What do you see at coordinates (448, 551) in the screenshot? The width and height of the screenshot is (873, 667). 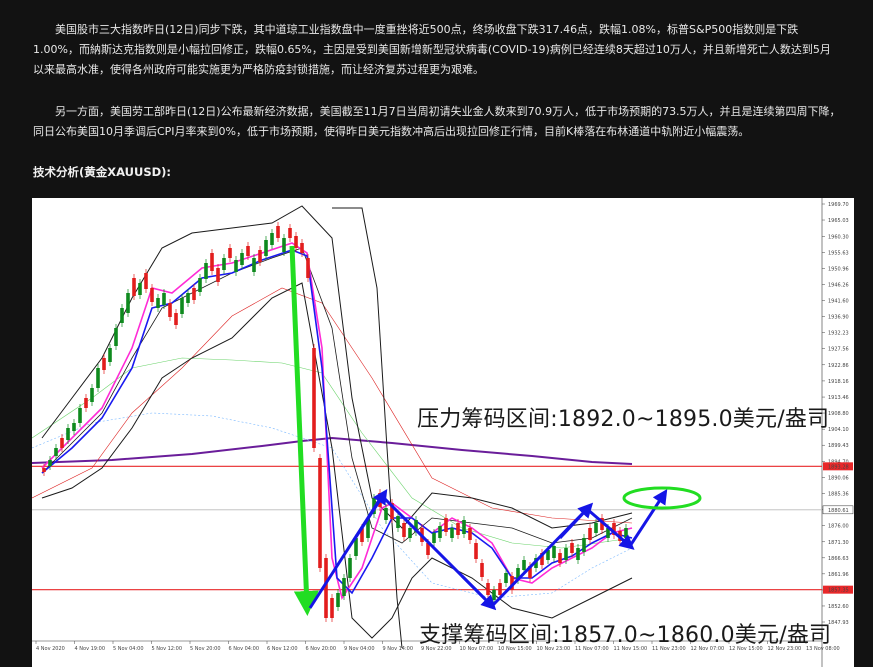 I see `zigzag-pattern-line` at bounding box center [448, 551].